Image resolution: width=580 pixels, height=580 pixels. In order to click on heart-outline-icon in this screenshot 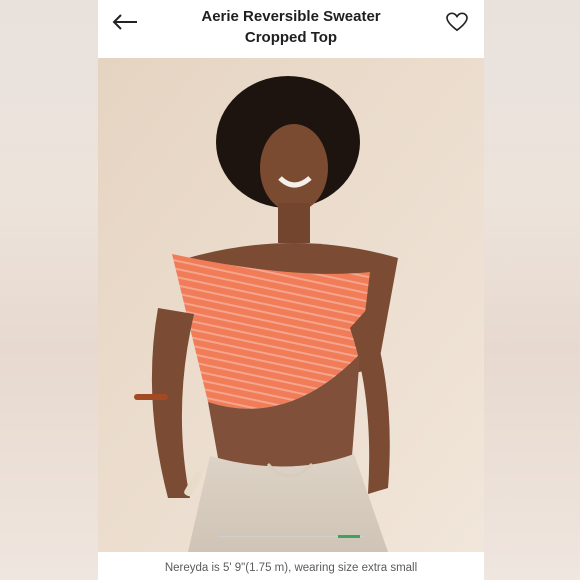, I will do `click(457, 22)`.